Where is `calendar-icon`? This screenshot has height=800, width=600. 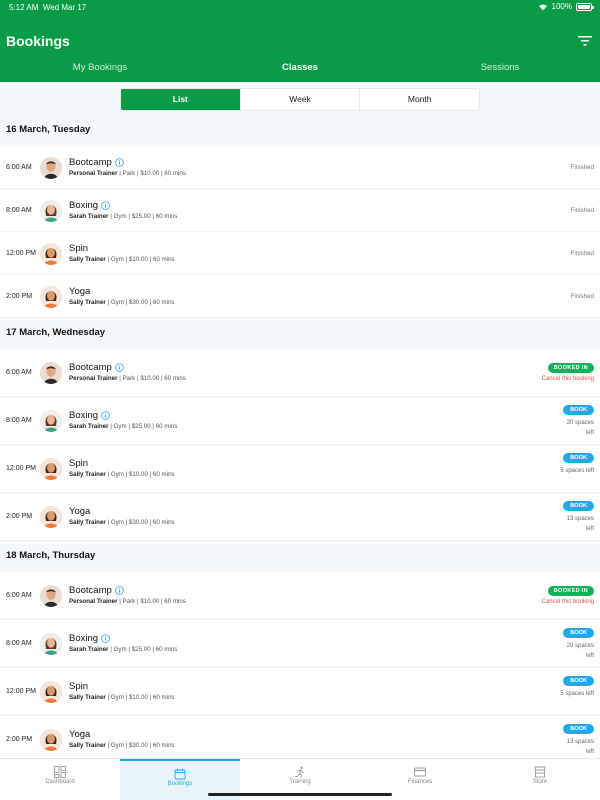
calendar-icon is located at coordinates (180, 773).